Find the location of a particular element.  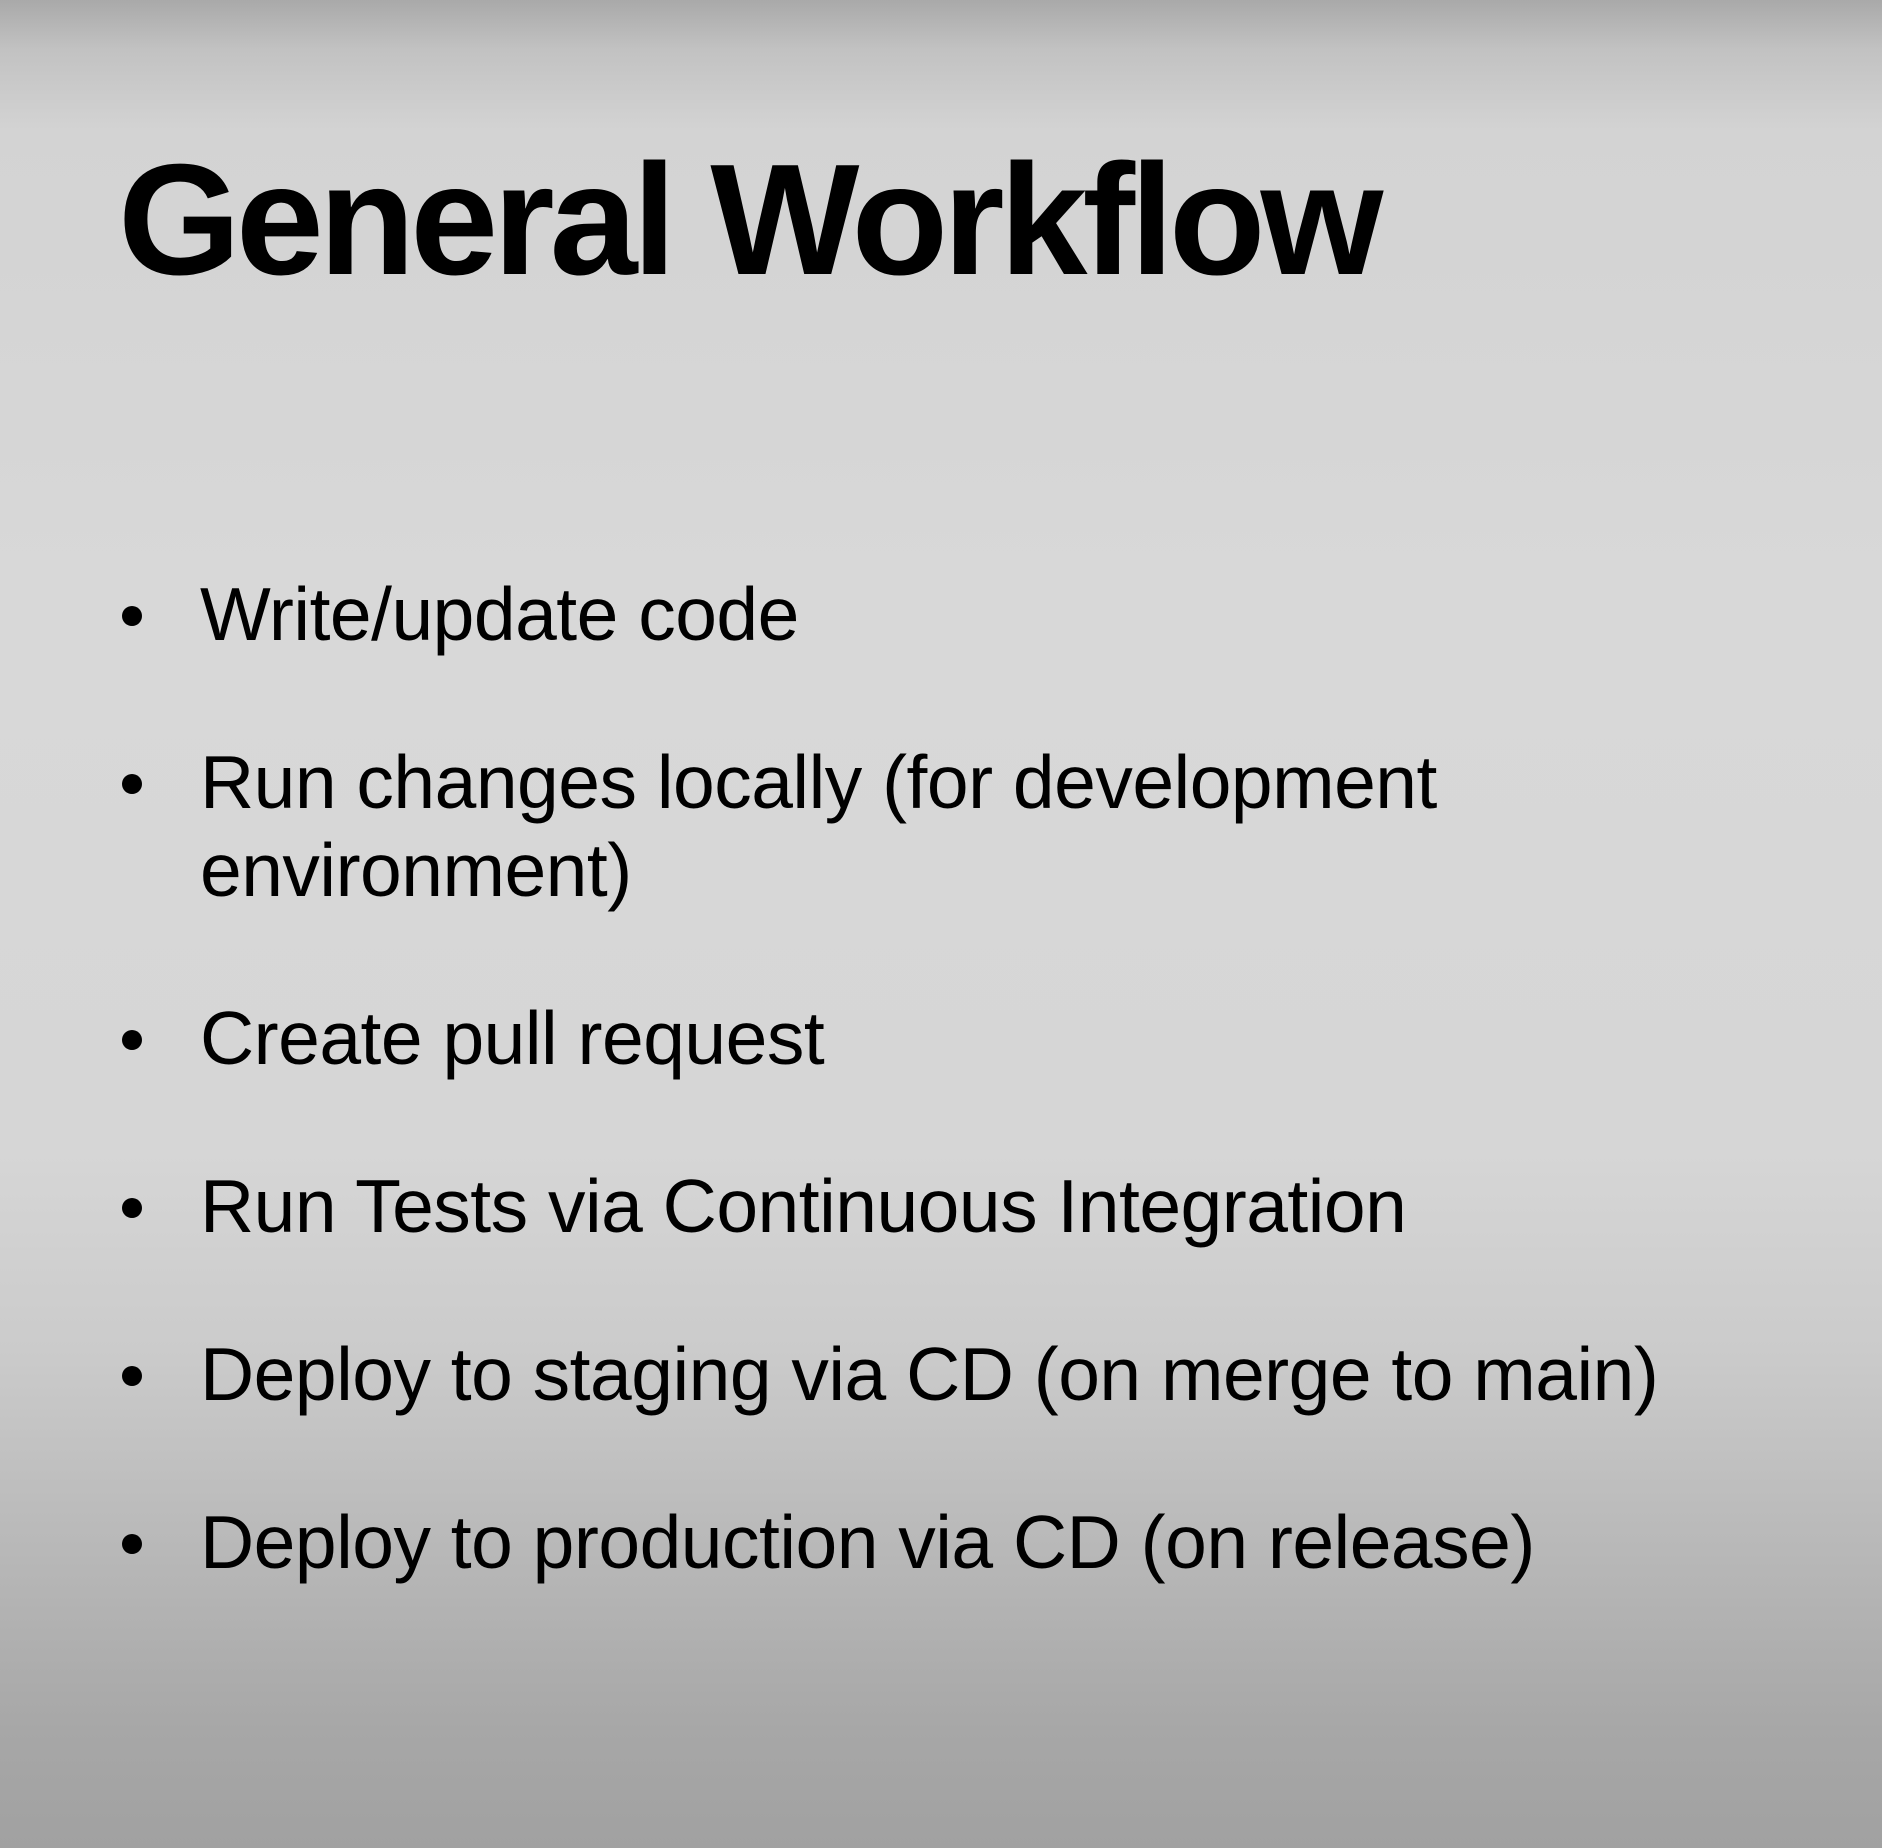

bullet-text: Create pull request is located at coordinates (512, 1038).